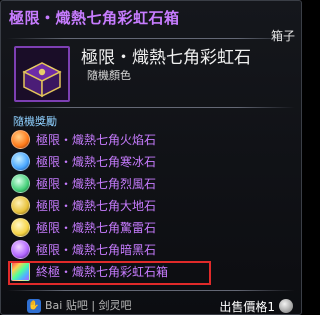  I want to click on reward-item: 極限・熾熱七角暗黑石, so click(156, 249).